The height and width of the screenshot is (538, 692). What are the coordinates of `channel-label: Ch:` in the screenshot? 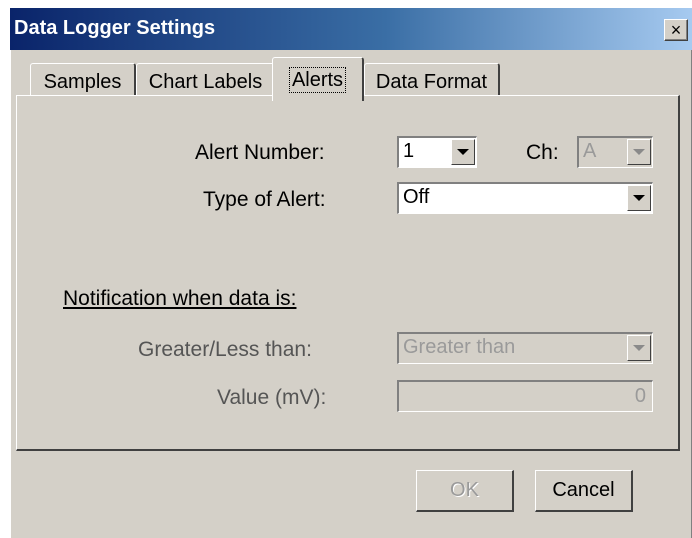 It's located at (542, 152).